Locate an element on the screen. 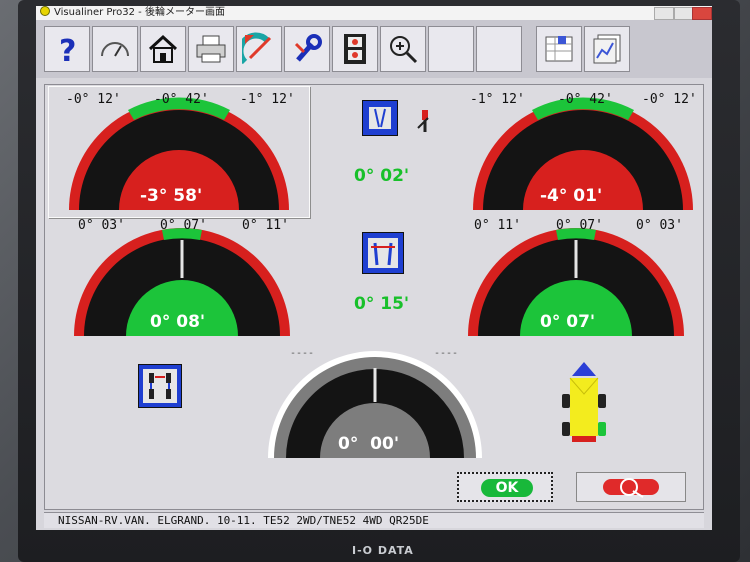  camber-right-value: -4° 01' is located at coordinates (571, 196).